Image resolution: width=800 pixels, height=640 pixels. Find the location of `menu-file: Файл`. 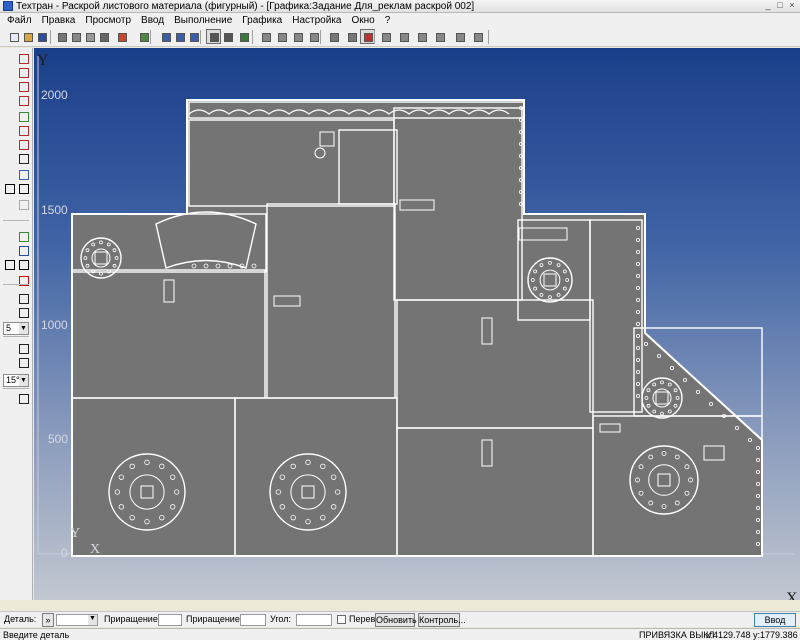

menu-file: Файл is located at coordinates (19, 20).